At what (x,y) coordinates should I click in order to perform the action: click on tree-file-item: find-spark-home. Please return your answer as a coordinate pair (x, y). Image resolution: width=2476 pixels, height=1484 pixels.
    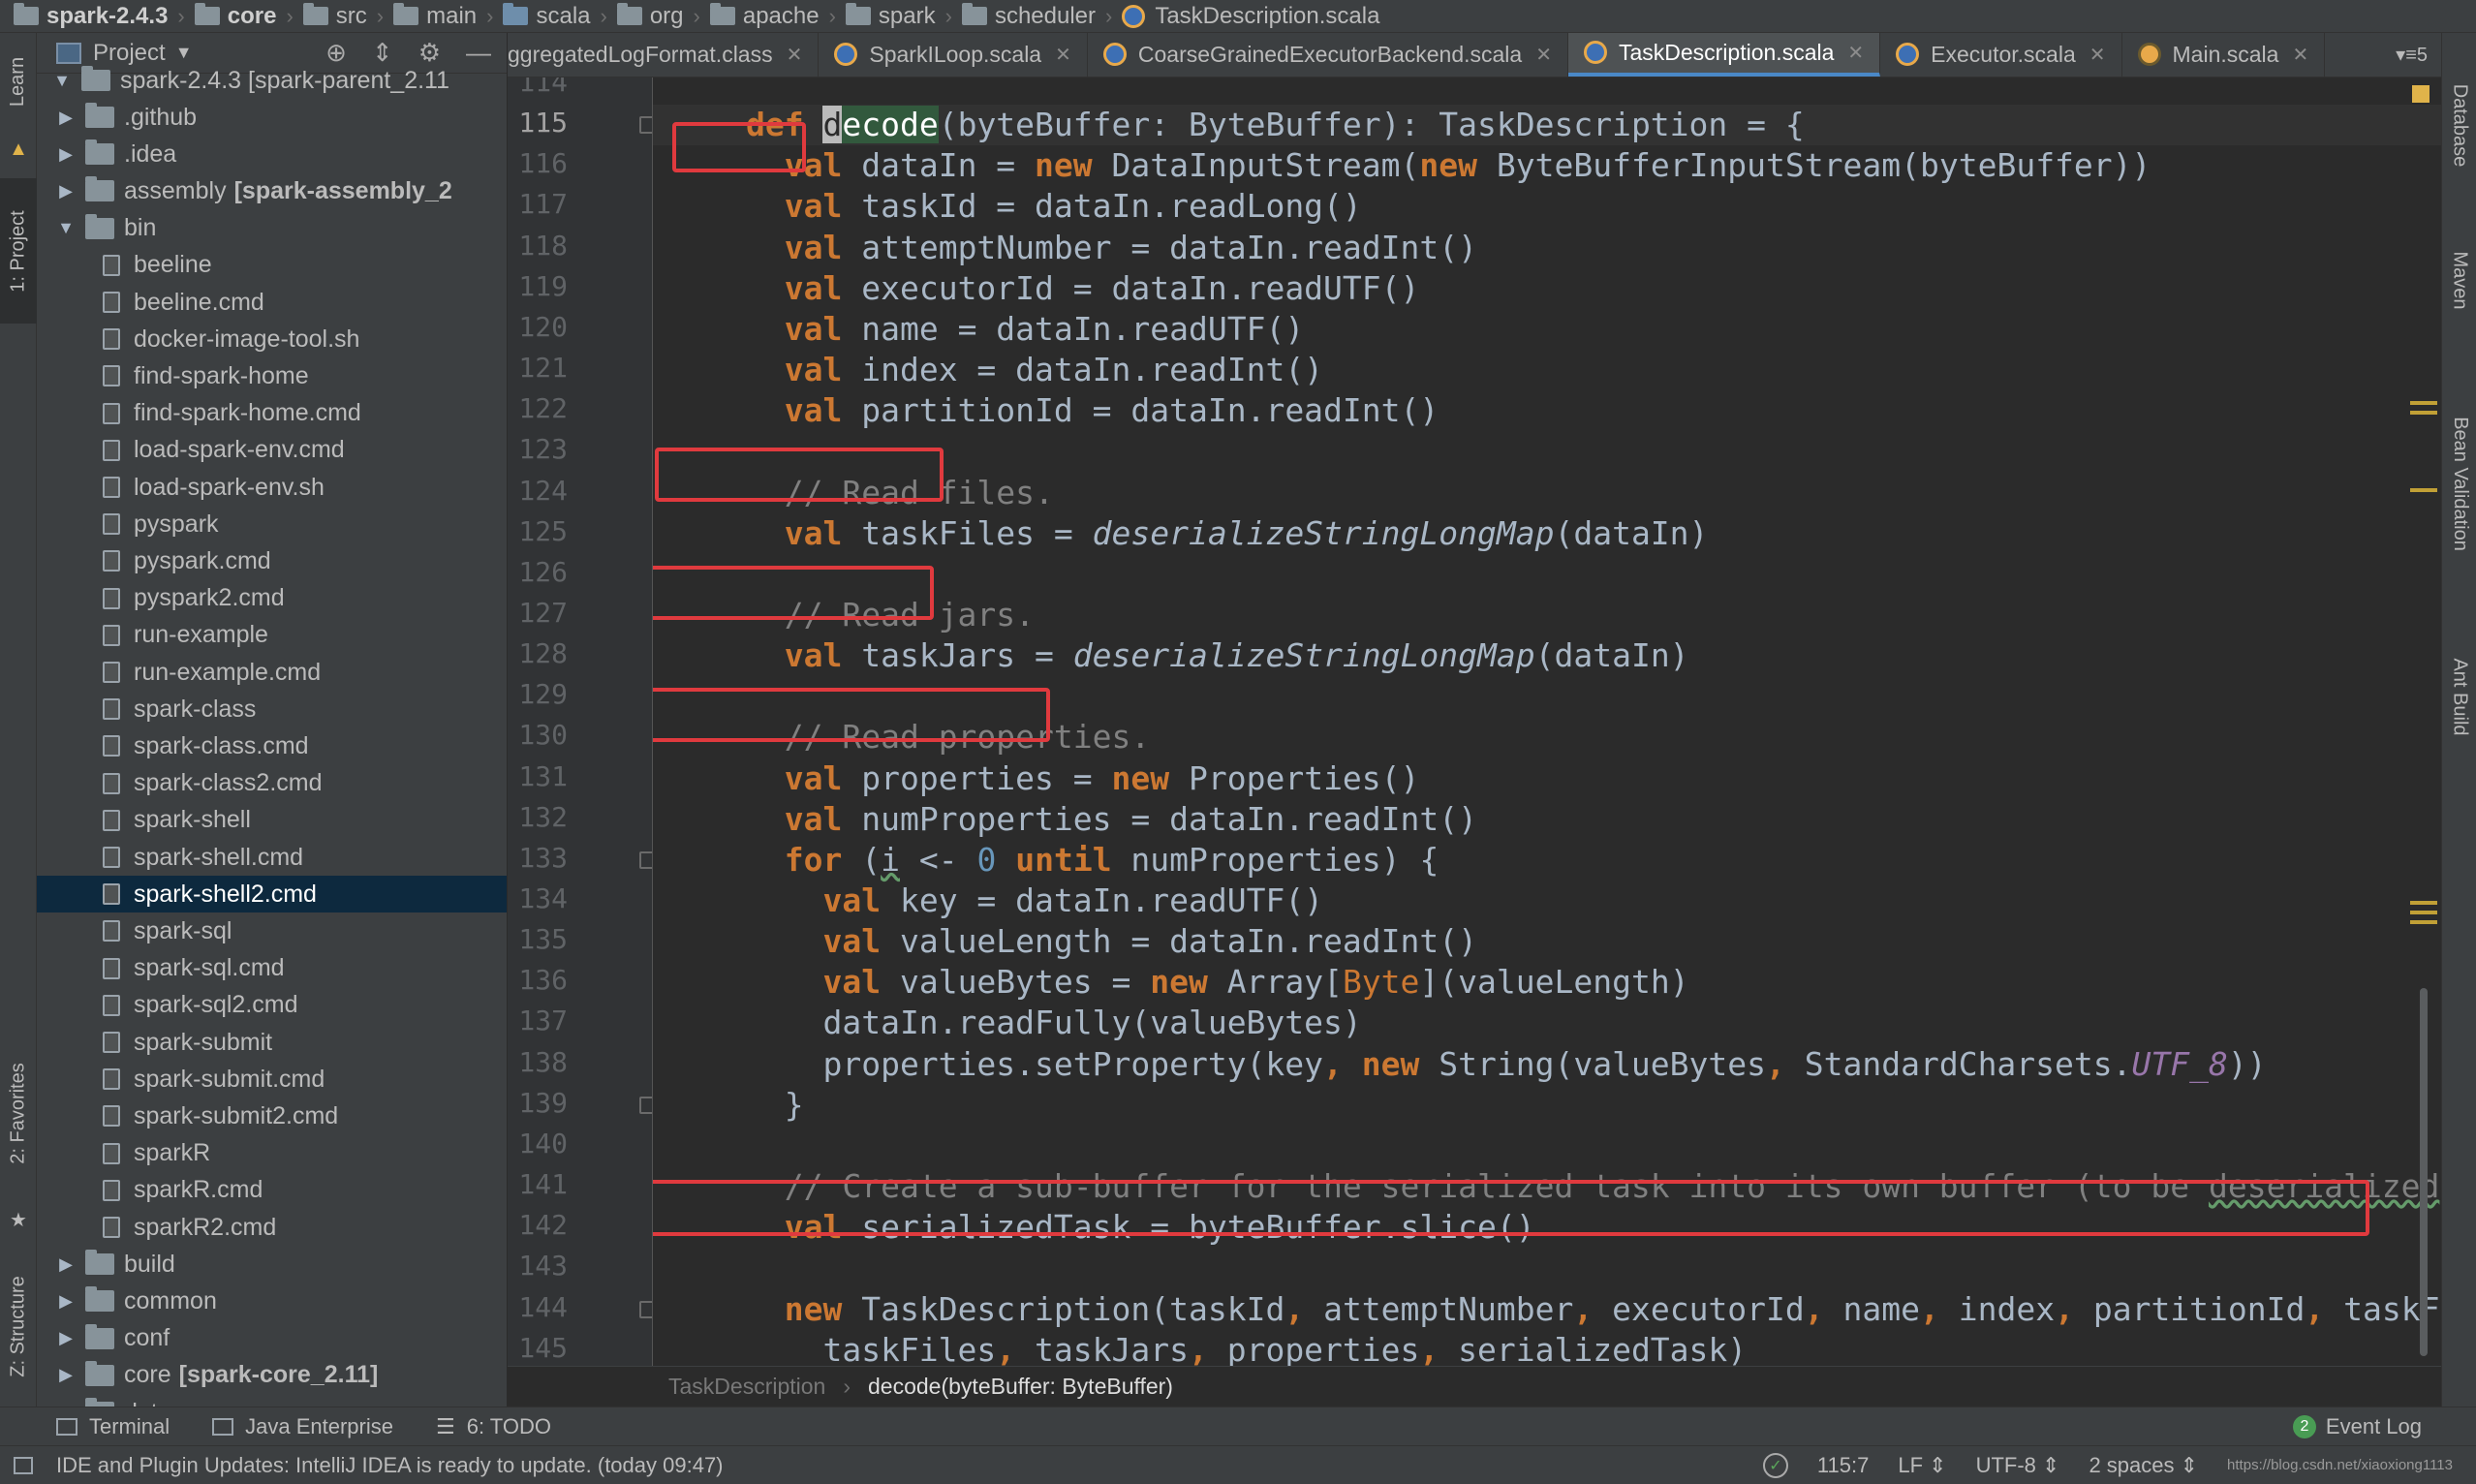
    Looking at the image, I should click on (272, 375).